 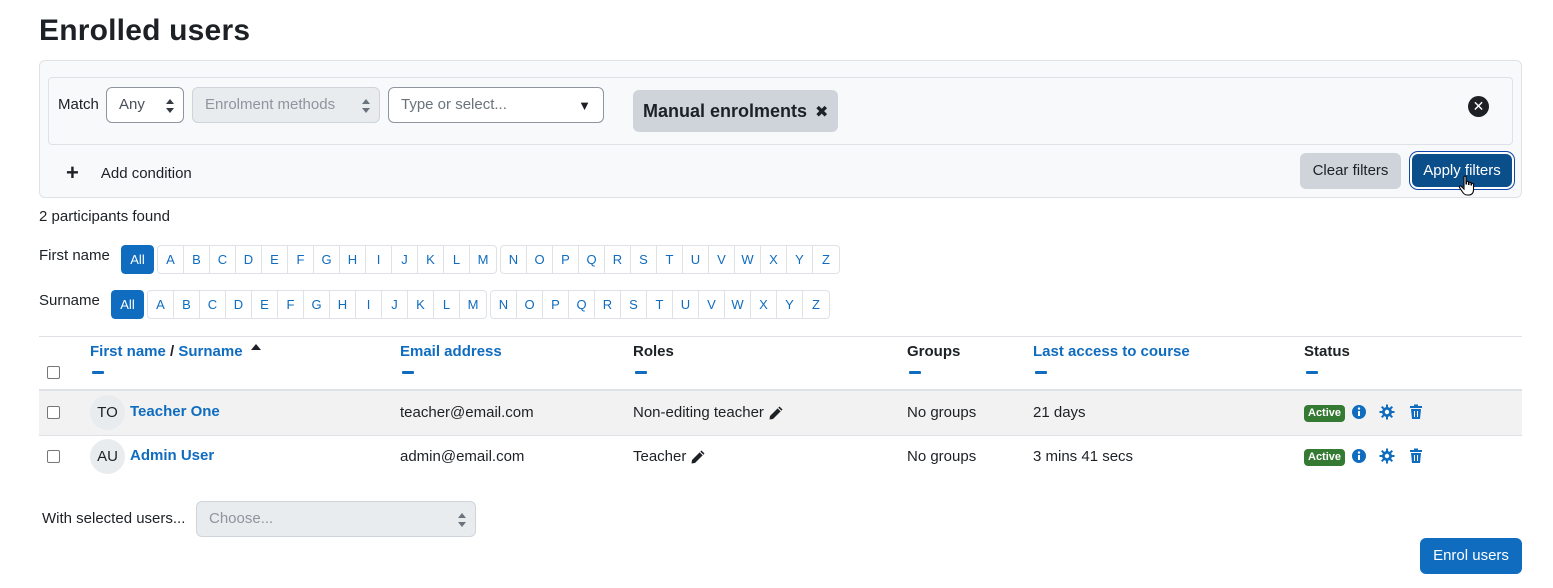 I want to click on user-last-access: 3 mins 41 secs, so click(x=1083, y=456).